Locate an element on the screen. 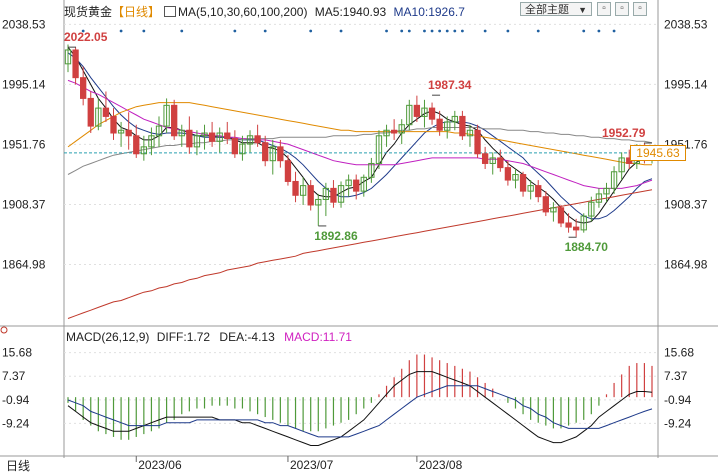  settings-window-button: ▫ is located at coordinates (640, 9).